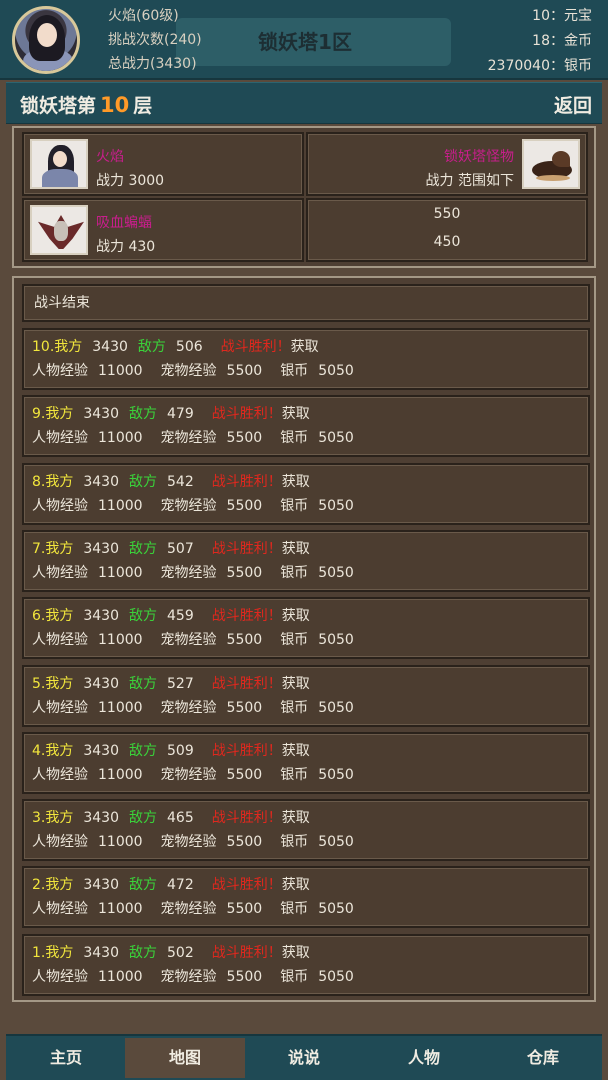 Image resolution: width=608 pixels, height=1080 pixels. What do you see at coordinates (185, 1058) in the screenshot?
I see `nav-map: 地图` at bounding box center [185, 1058].